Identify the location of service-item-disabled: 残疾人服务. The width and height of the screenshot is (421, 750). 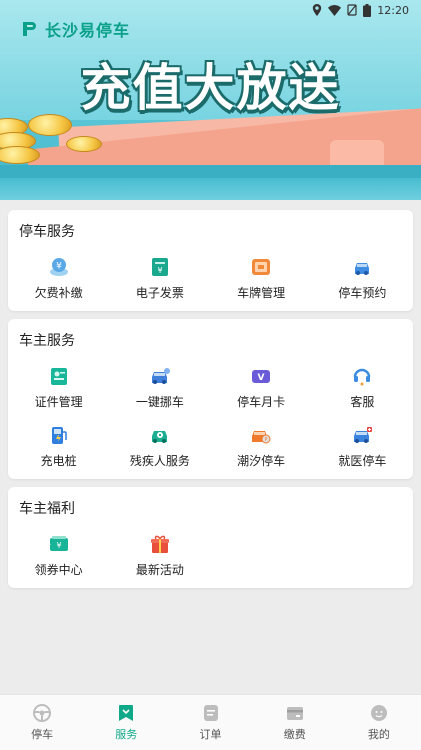
(159, 446).